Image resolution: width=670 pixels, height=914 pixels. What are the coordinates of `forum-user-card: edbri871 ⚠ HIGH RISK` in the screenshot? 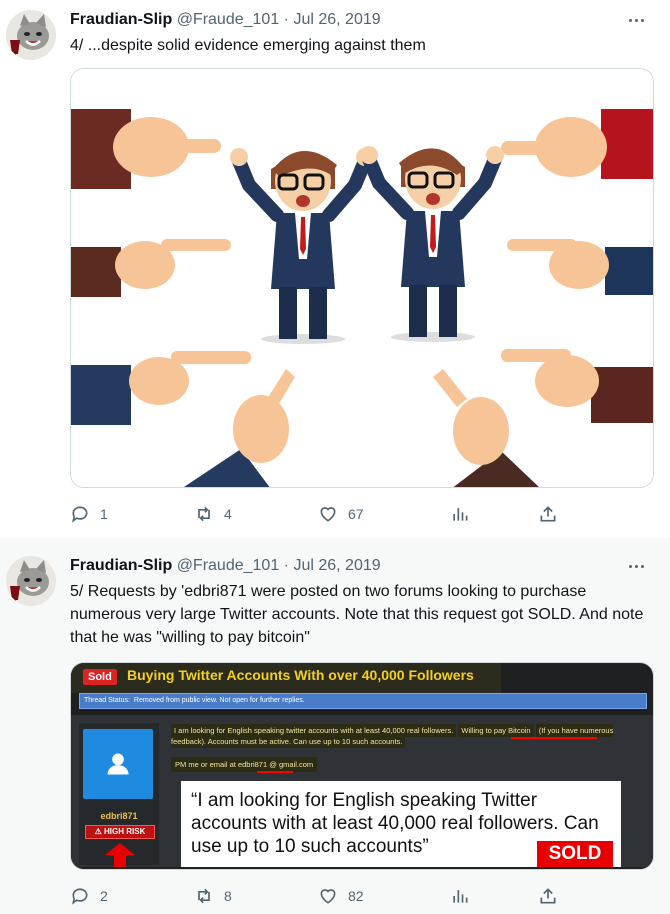 It's located at (119, 795).